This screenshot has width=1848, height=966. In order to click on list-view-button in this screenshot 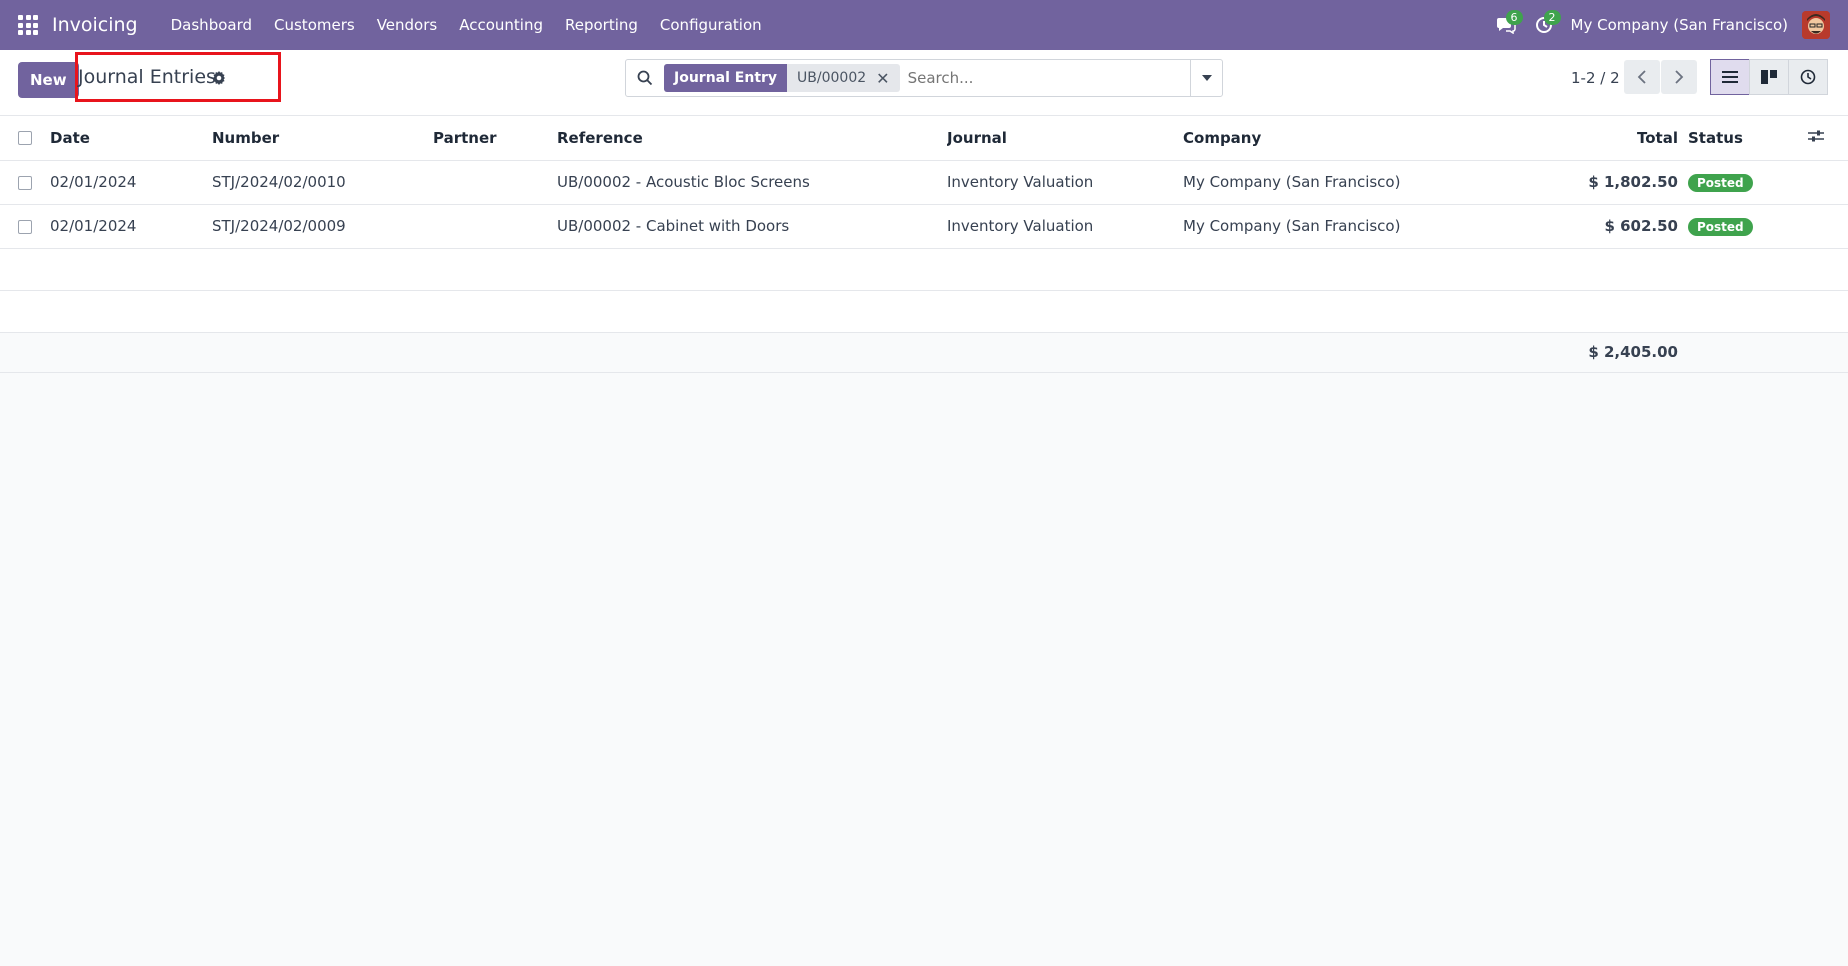, I will do `click(1730, 77)`.